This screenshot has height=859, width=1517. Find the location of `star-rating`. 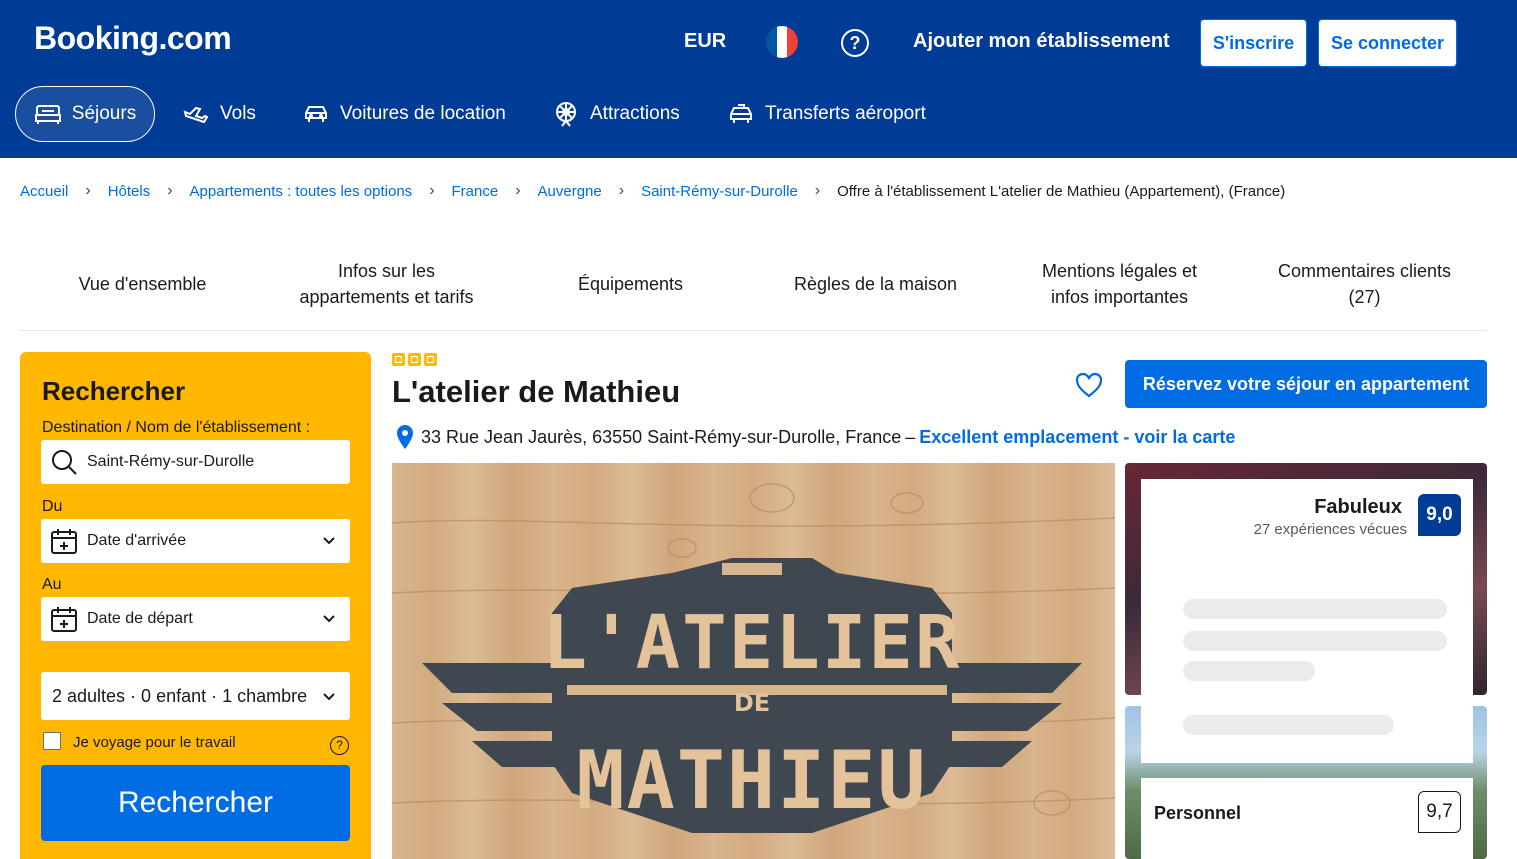

star-rating is located at coordinates (414, 359).